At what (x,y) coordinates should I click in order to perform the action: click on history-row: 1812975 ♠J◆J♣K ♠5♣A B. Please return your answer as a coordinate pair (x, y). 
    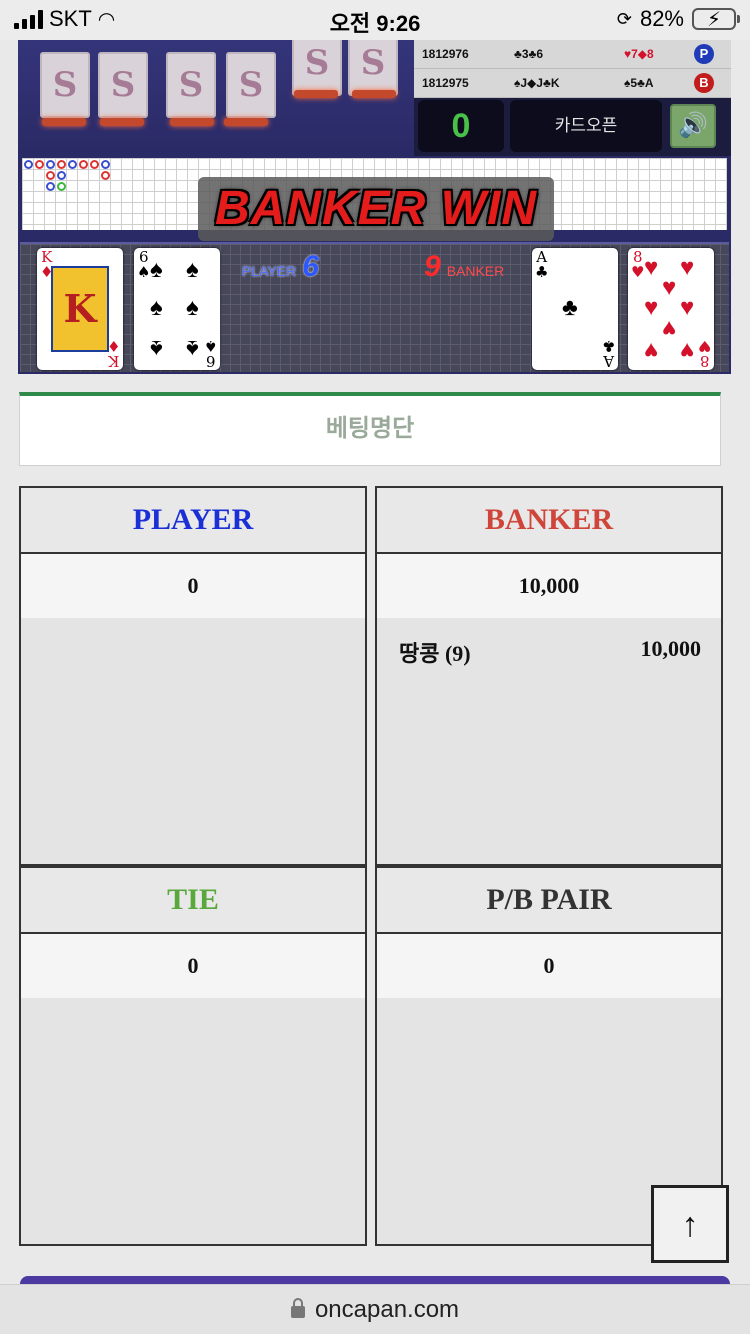
    Looking at the image, I should click on (572, 83).